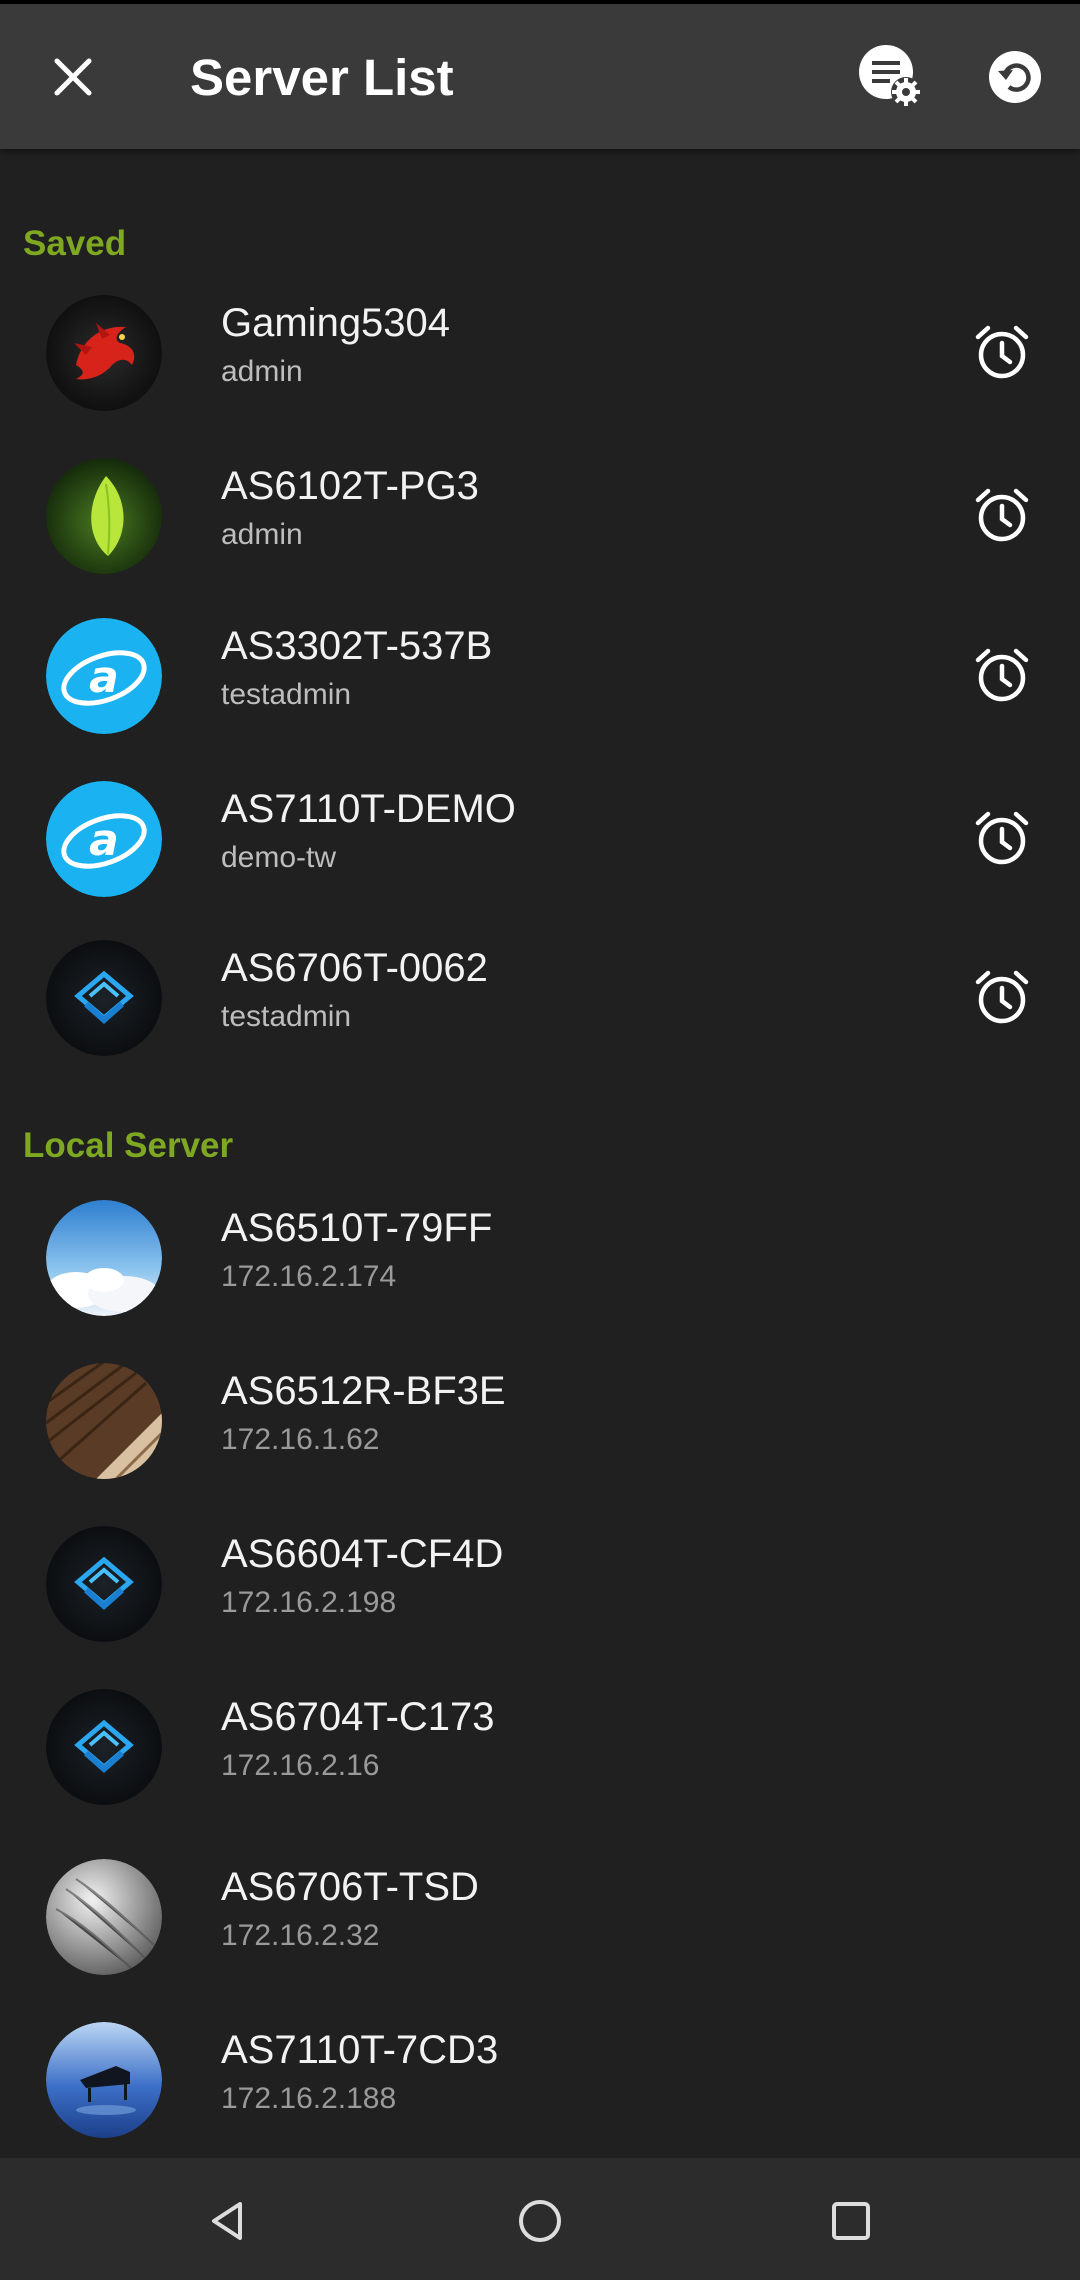 The image size is (1080, 2280). Describe the element at coordinates (309, 2098) in the screenshot. I see `server-ip: 172.16.2.188` at that location.